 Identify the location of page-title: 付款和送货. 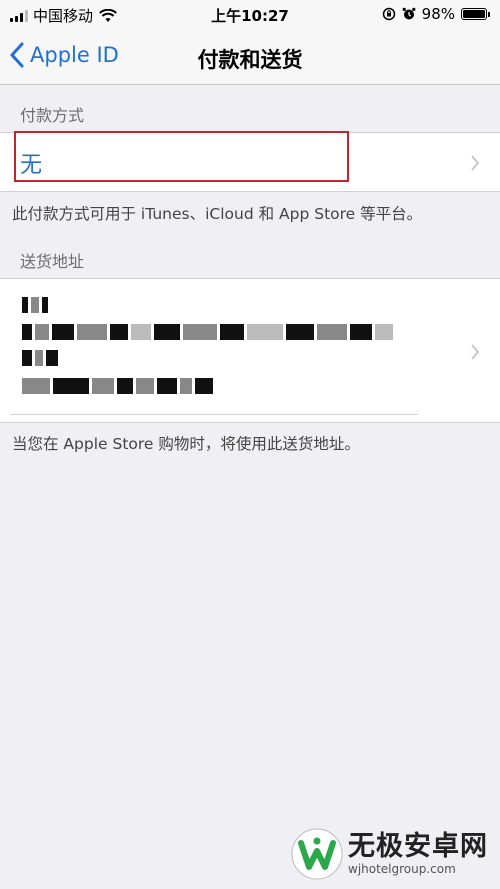
(250, 60).